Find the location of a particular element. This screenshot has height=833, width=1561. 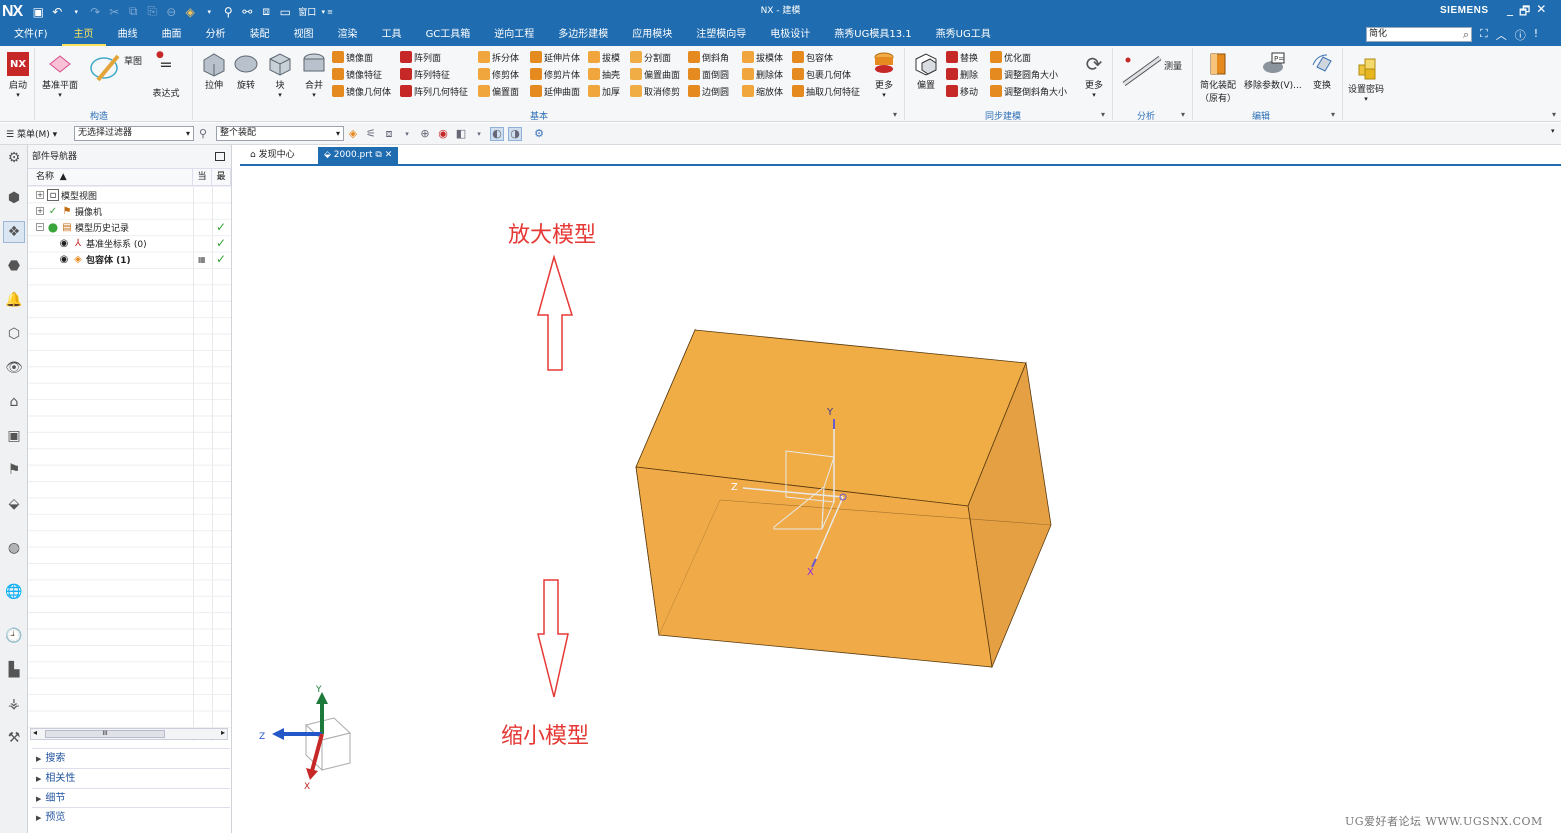

select-component-icon: ◧ is located at coordinates (461, 134).